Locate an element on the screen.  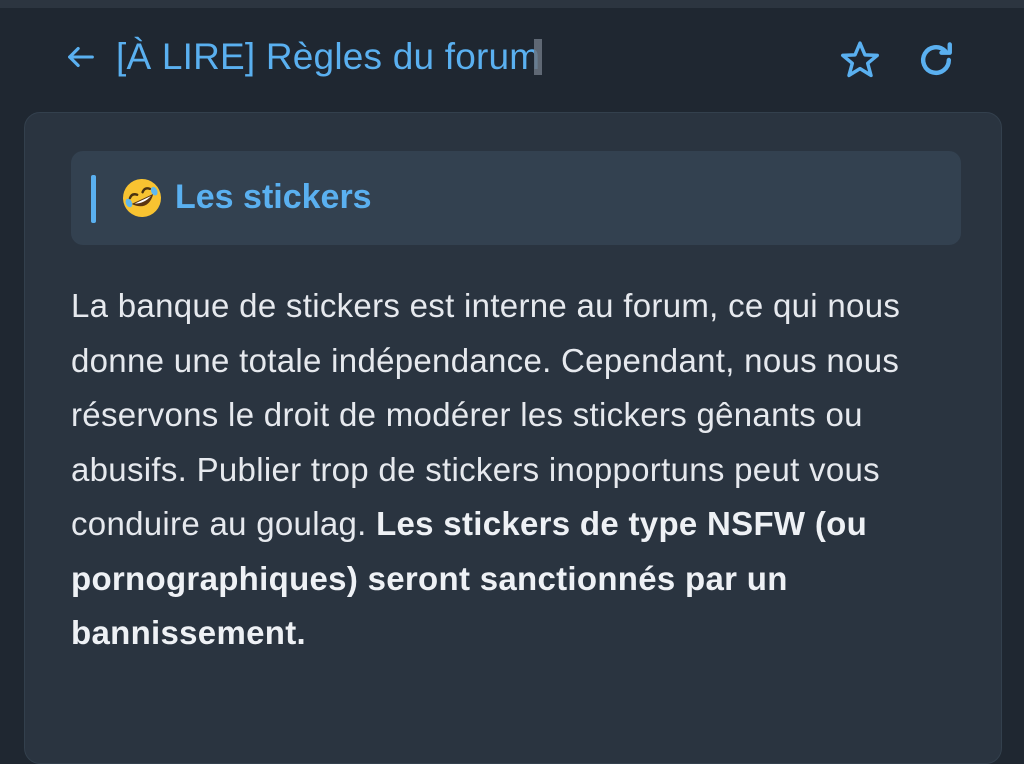
page-title-text: [À LIRE] Règles du forum is located at coordinates (328, 56).